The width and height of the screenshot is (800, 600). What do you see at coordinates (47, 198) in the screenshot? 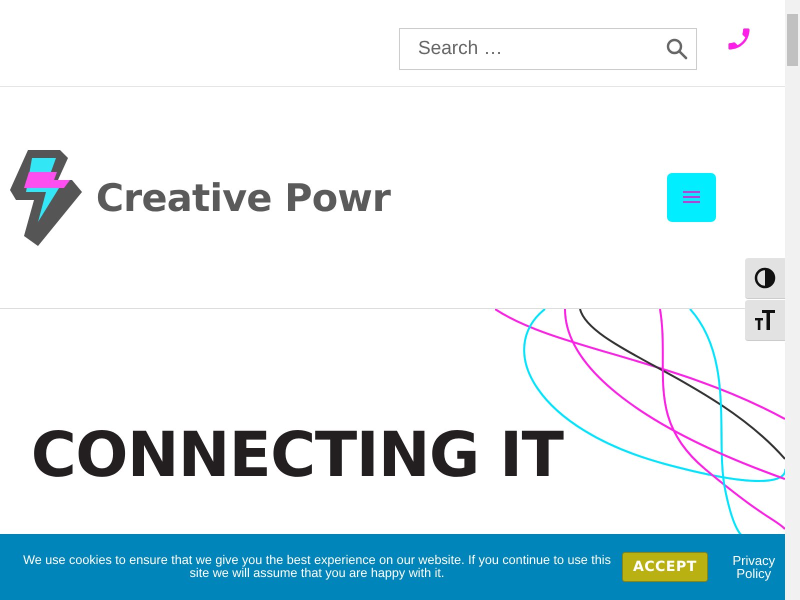
I see `lightning-bolt-logo-icon` at bounding box center [47, 198].